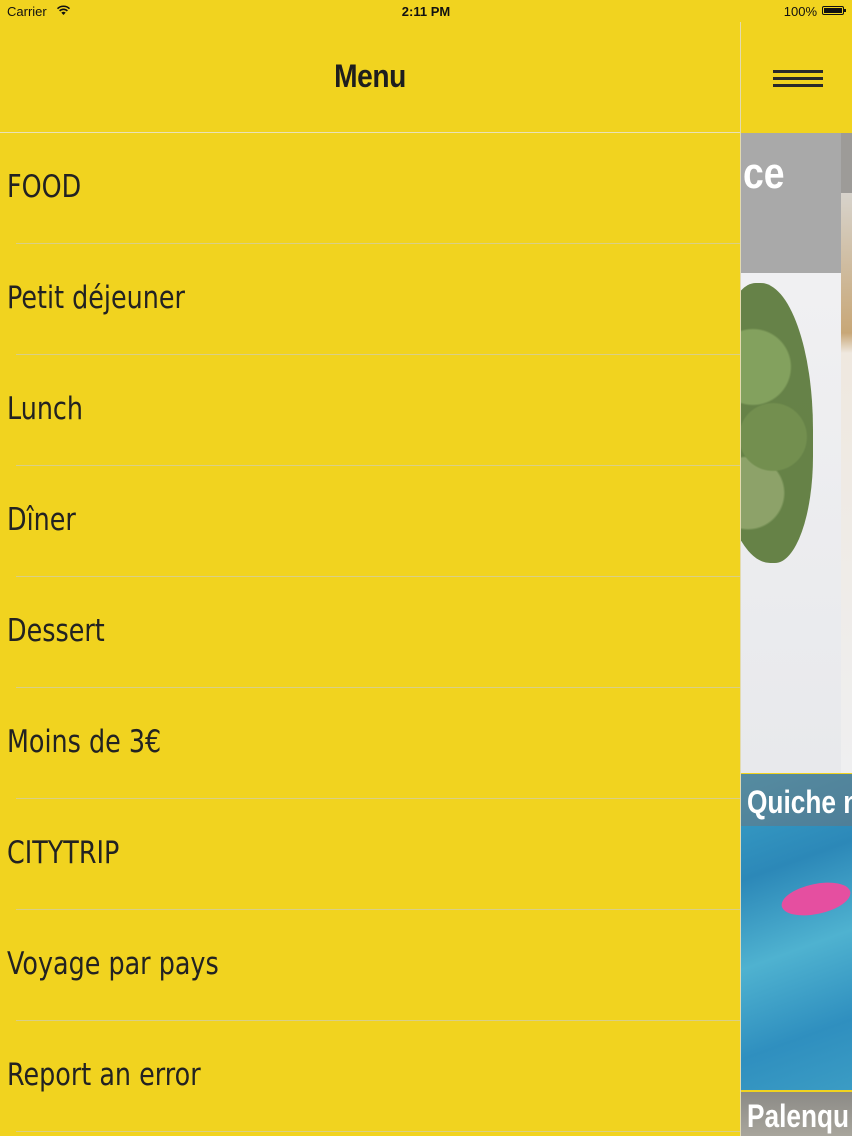 The height and width of the screenshot is (1136, 852). I want to click on menu-item-label: FOOD, so click(44, 187).